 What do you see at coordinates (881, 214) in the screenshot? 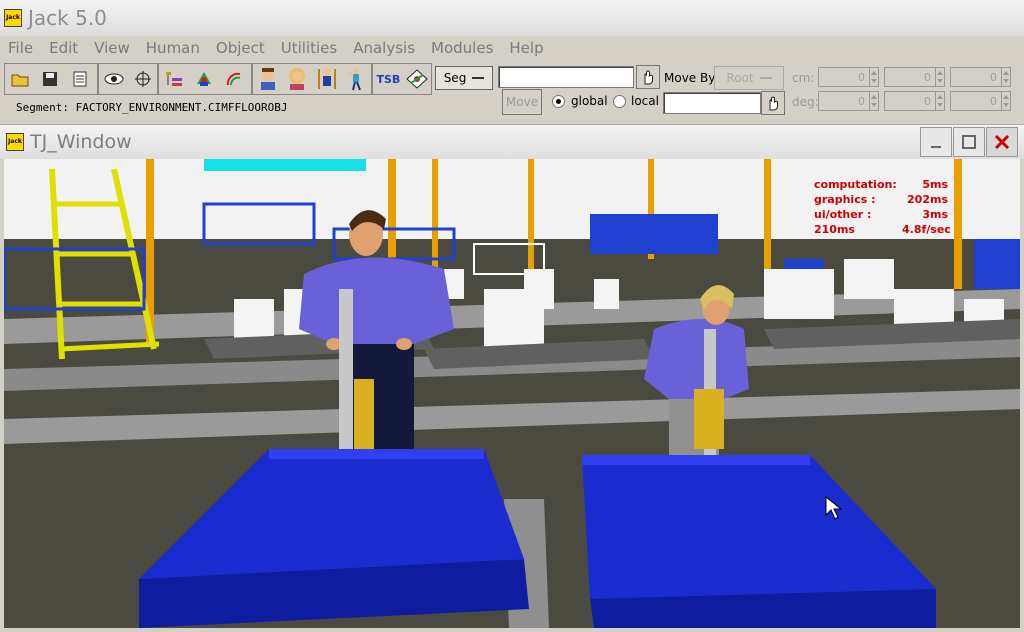
I see `perf-ui-other: ui/other : 3ms` at bounding box center [881, 214].